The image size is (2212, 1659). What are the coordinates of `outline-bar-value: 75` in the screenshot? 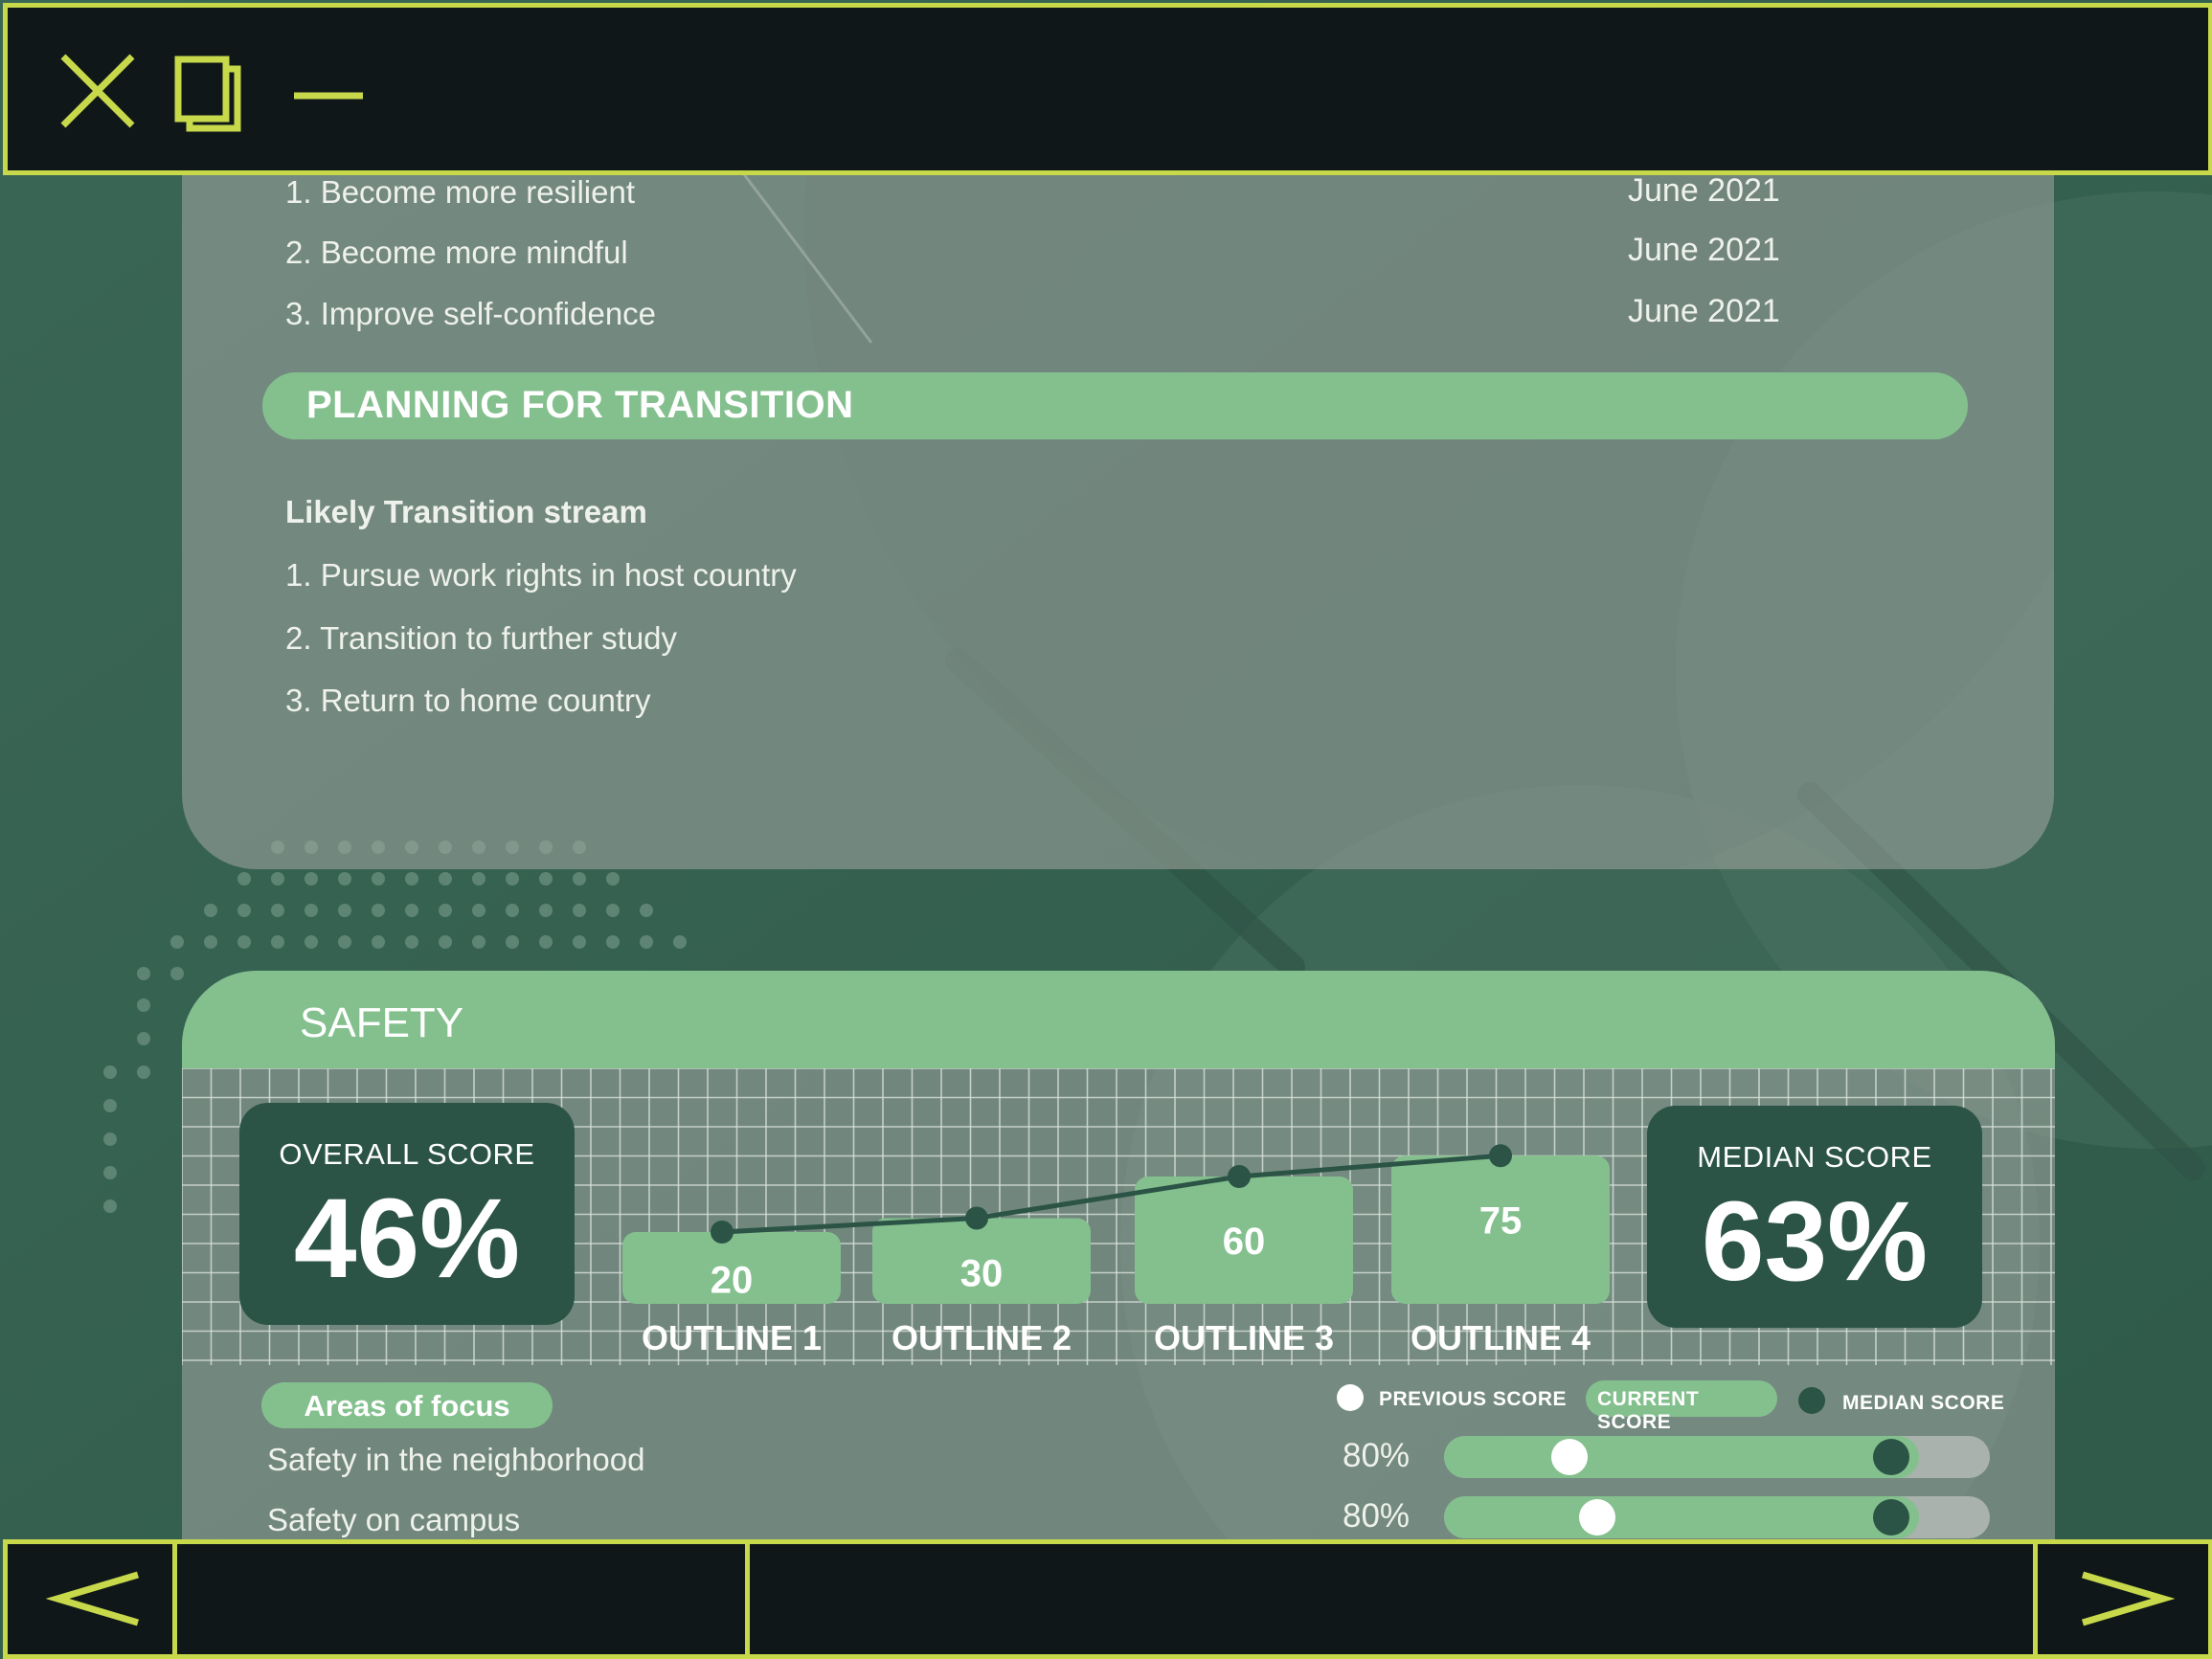 It's located at (1501, 1220).